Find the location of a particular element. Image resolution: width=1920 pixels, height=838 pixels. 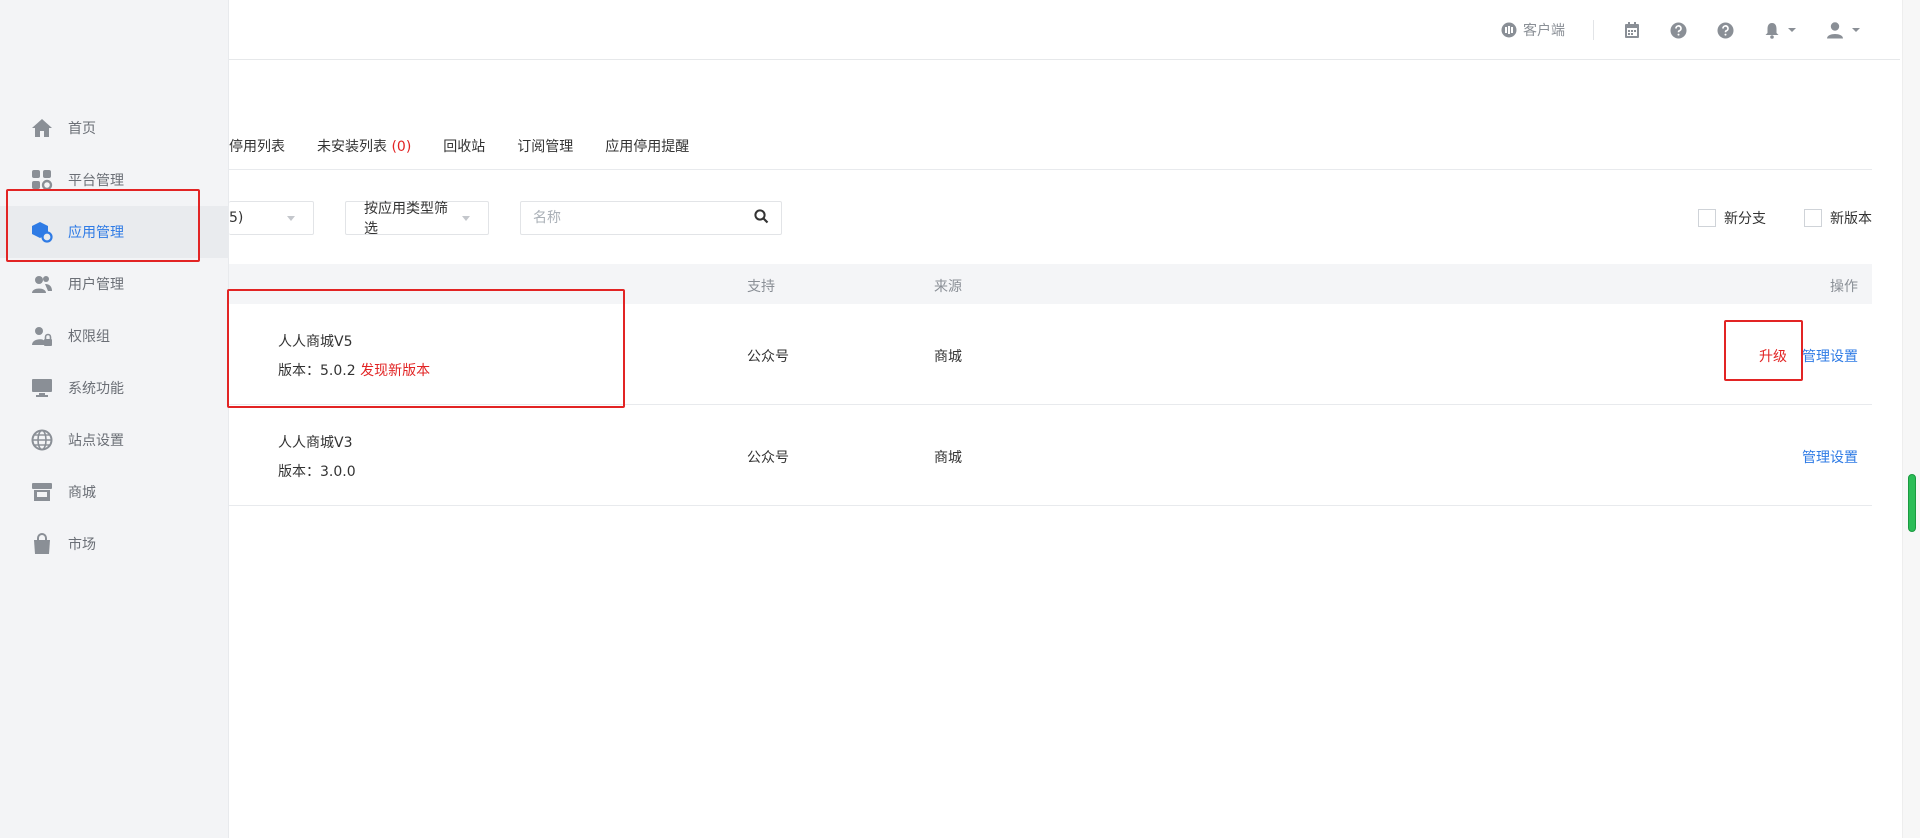

sidebar-item-site-settings: 站点设置 is located at coordinates (114, 440).